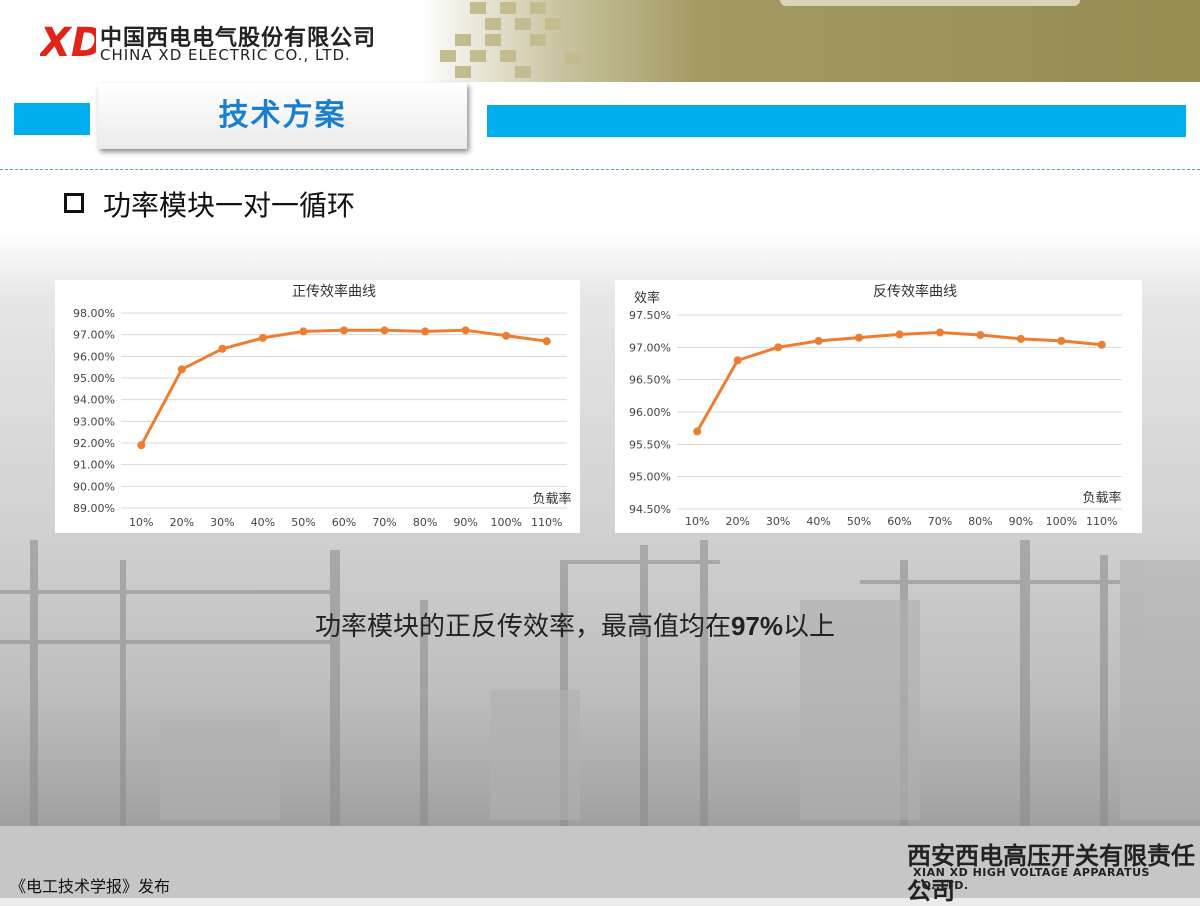 This screenshot has width=1200, height=906. Describe the element at coordinates (94, 443) in the screenshot. I see `y-tick-label: 92.00%` at that location.